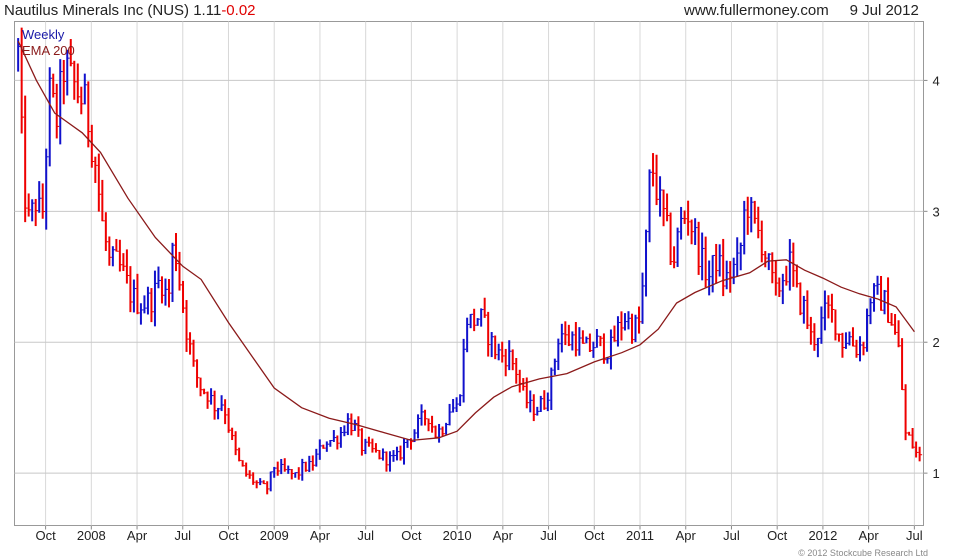  Describe the element at coordinates (756, 10) in the screenshot. I see `source-site: www.fullermoney.com` at that location.